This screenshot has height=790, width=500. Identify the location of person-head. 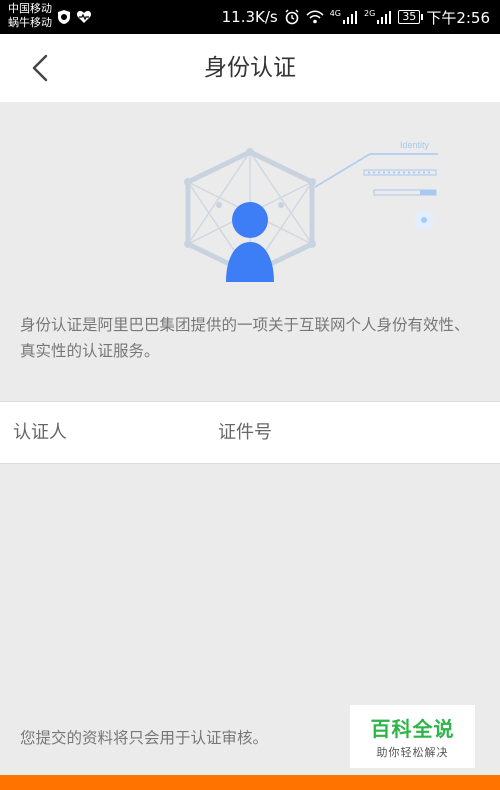
(250, 220).